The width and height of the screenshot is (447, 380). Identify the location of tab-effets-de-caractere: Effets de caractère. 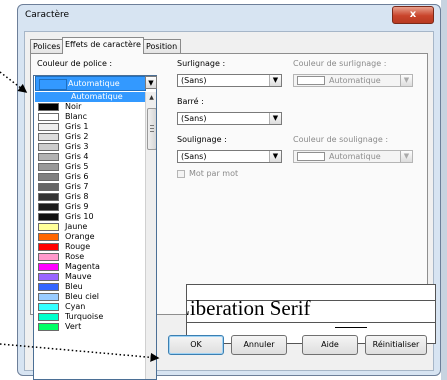
(103, 45).